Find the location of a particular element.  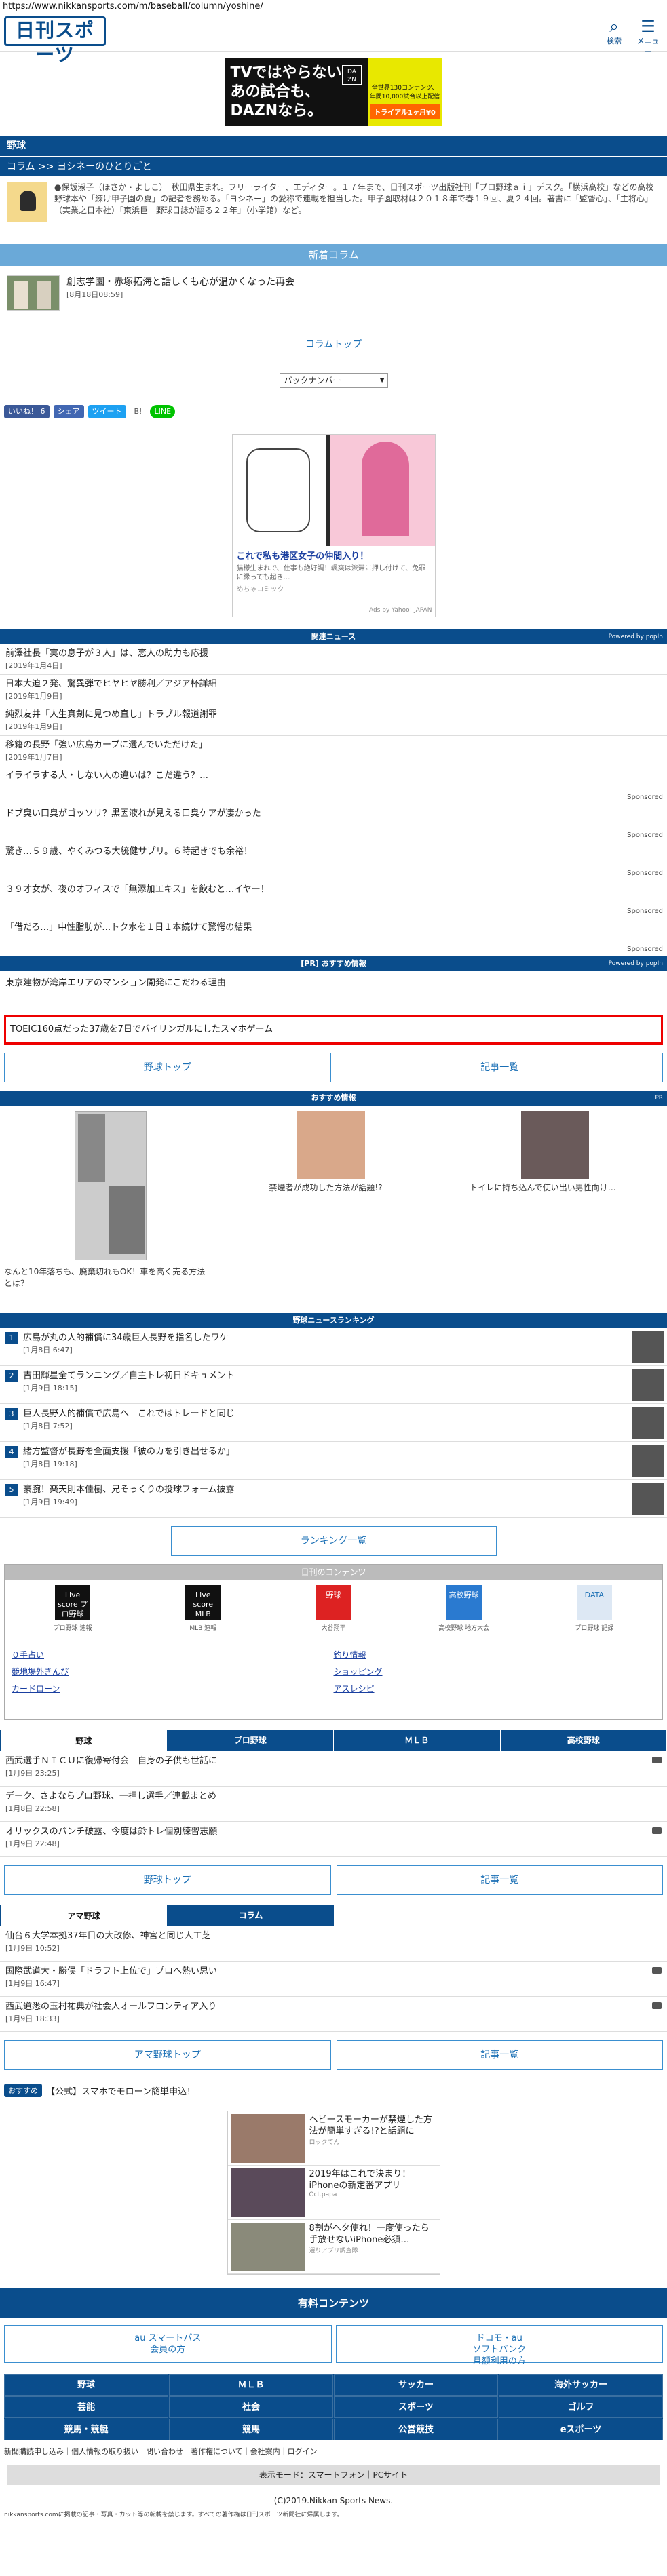

footer-link: 競馬・競艇 is located at coordinates (86, 2429).